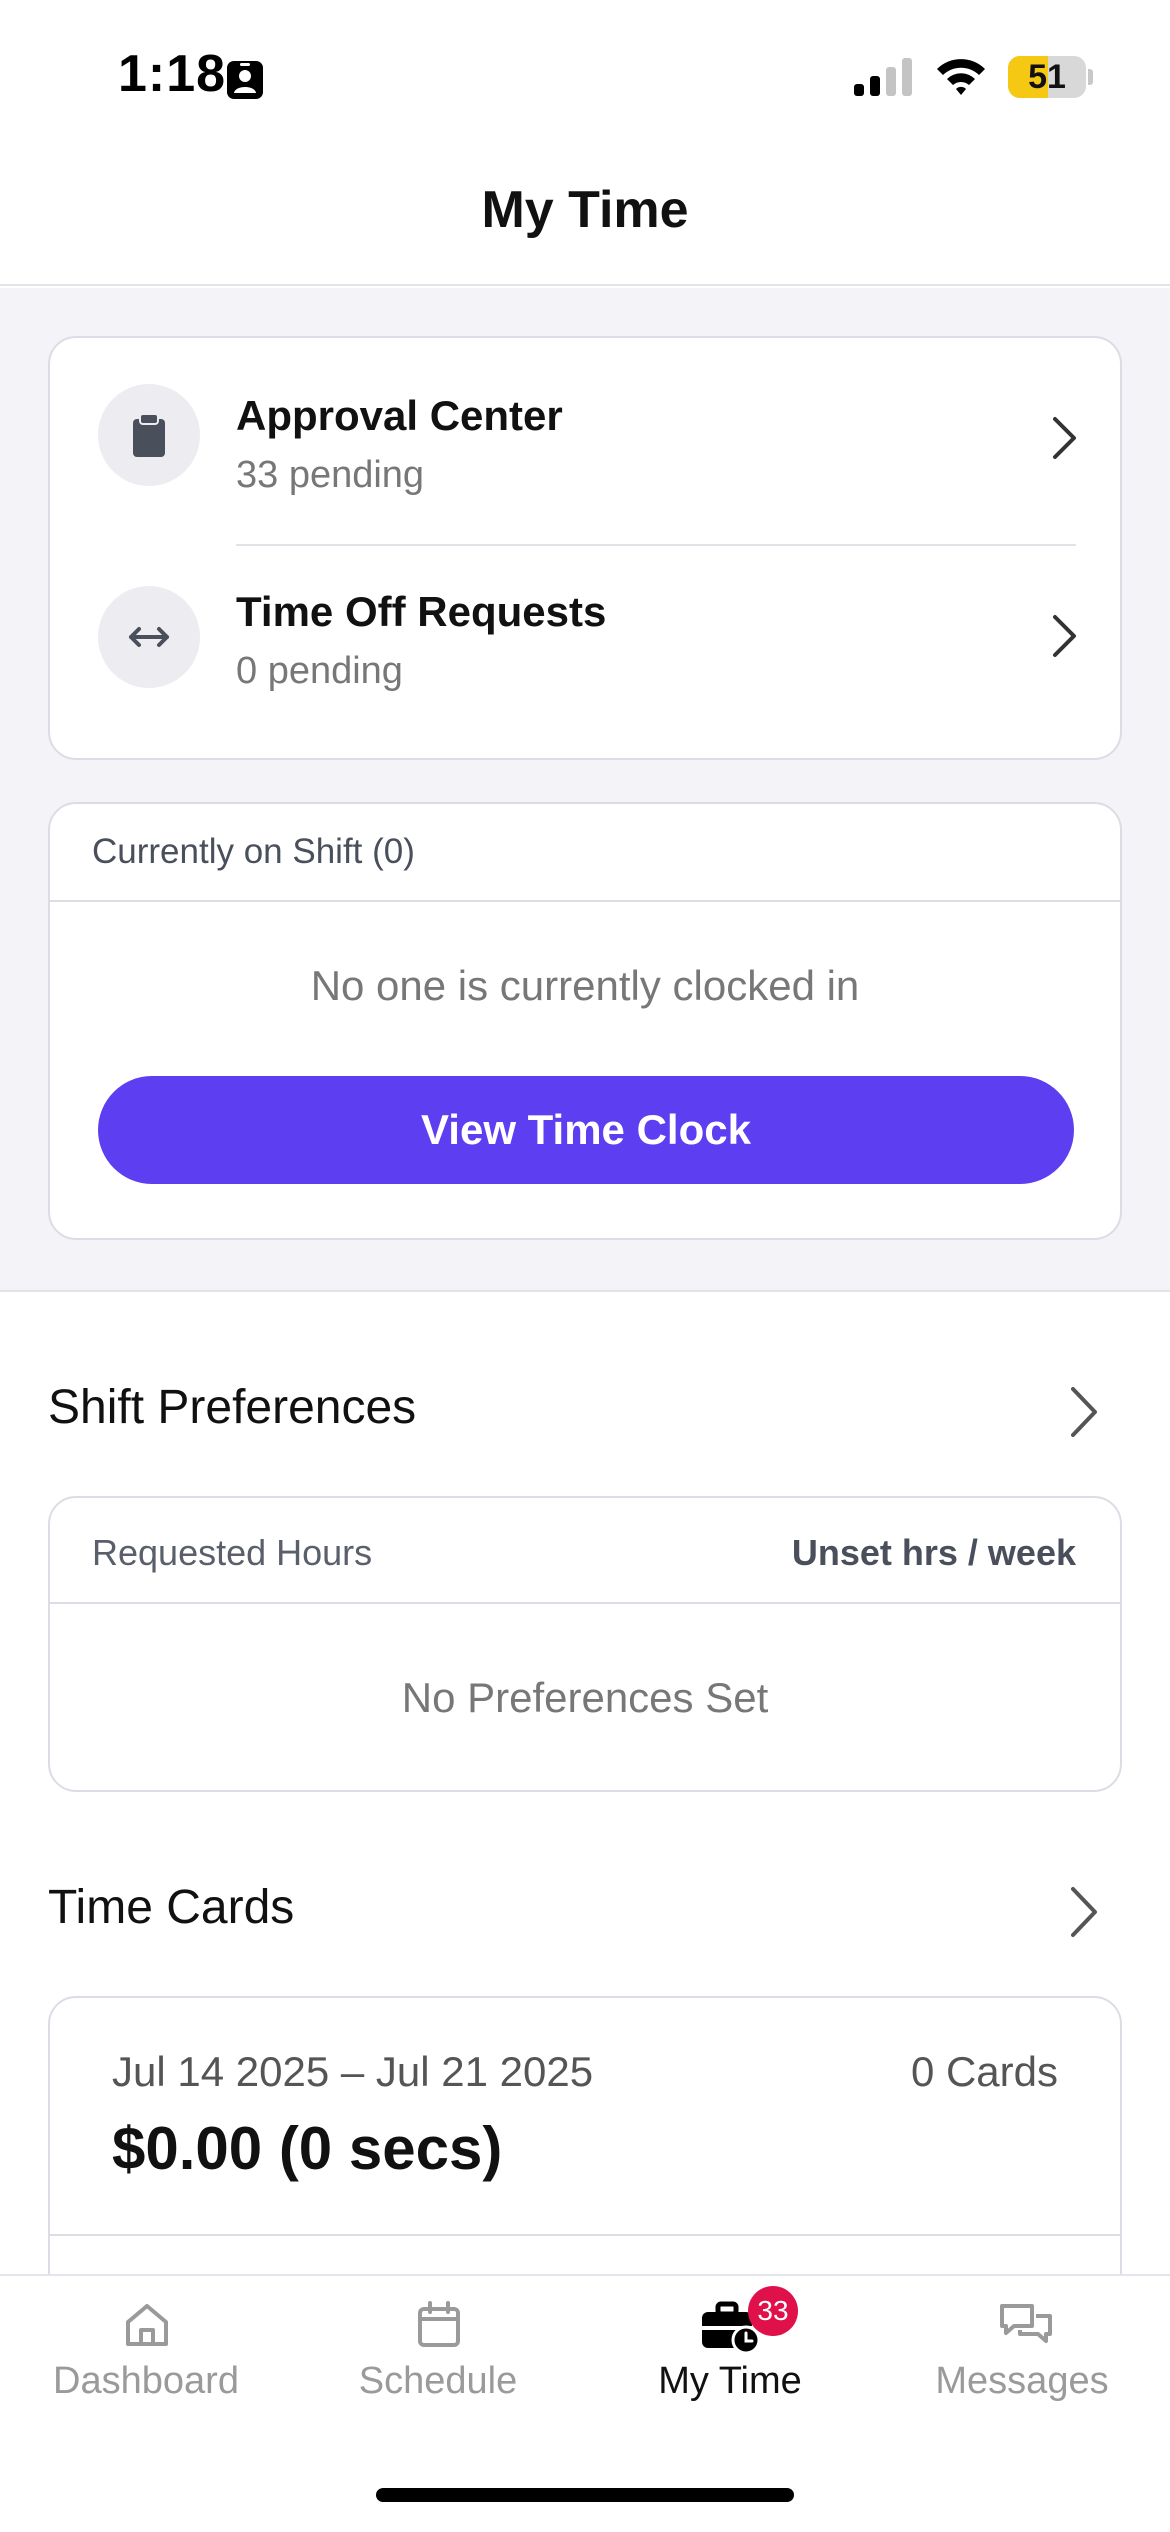 The image size is (1170, 2532). Describe the element at coordinates (961, 77) in the screenshot. I see `wifi-icon` at that location.